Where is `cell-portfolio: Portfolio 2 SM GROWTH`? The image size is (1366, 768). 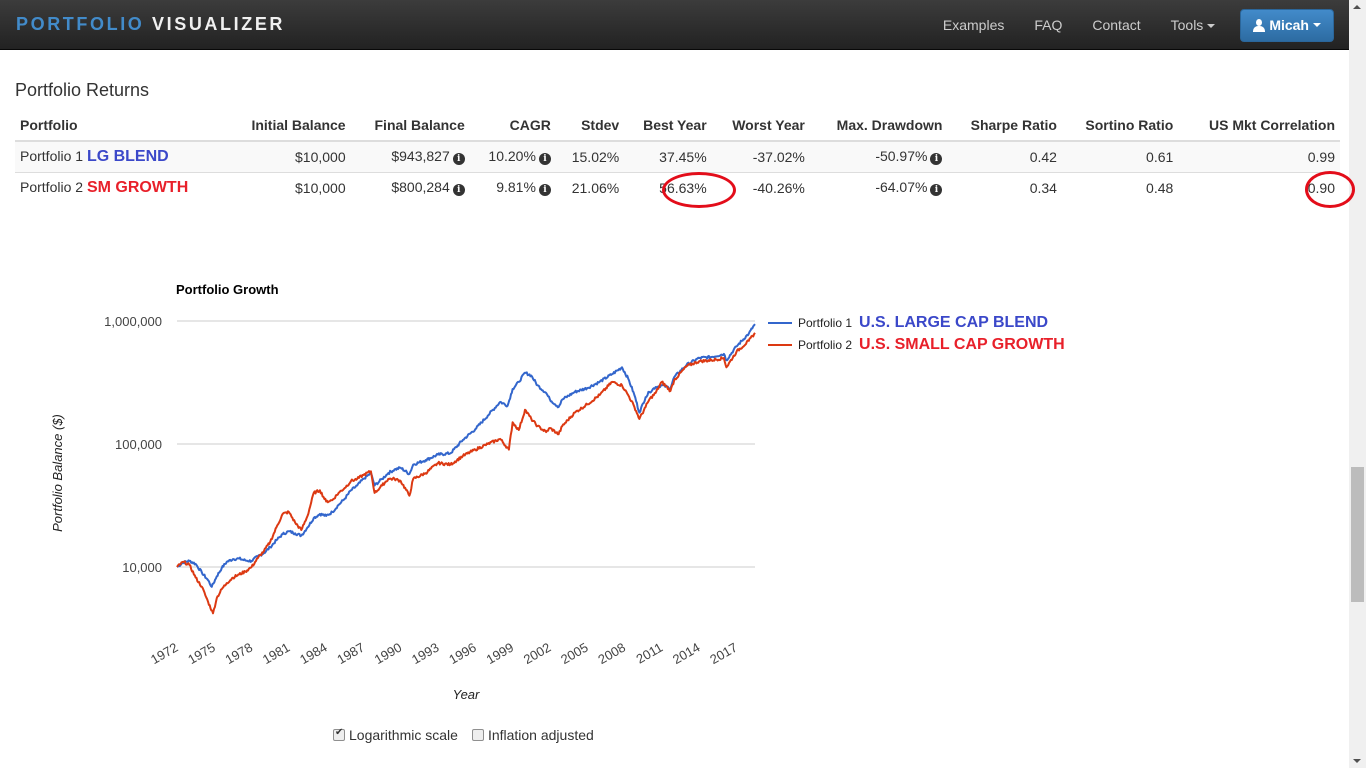
cell-portfolio: Portfolio 2 SM GROWTH is located at coordinates (121, 187).